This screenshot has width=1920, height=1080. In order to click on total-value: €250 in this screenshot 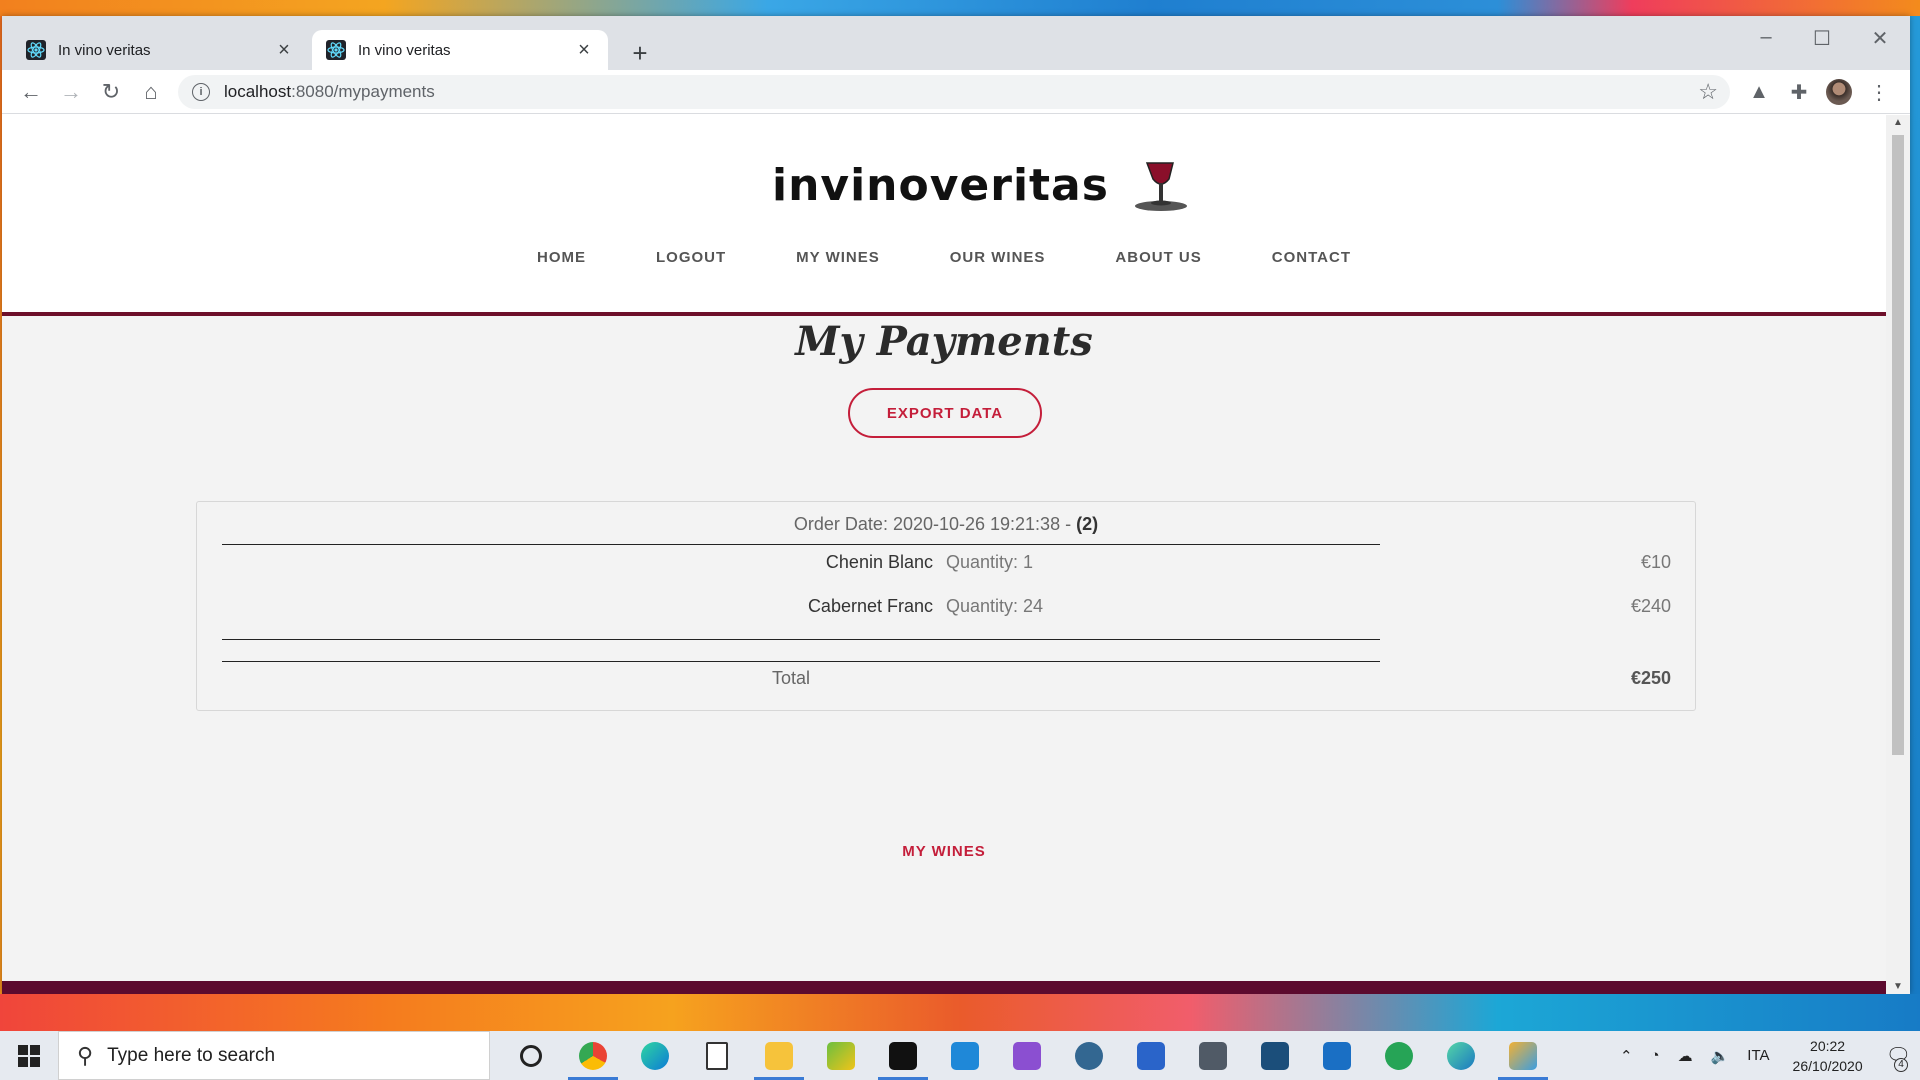, I will do `click(1650, 678)`.